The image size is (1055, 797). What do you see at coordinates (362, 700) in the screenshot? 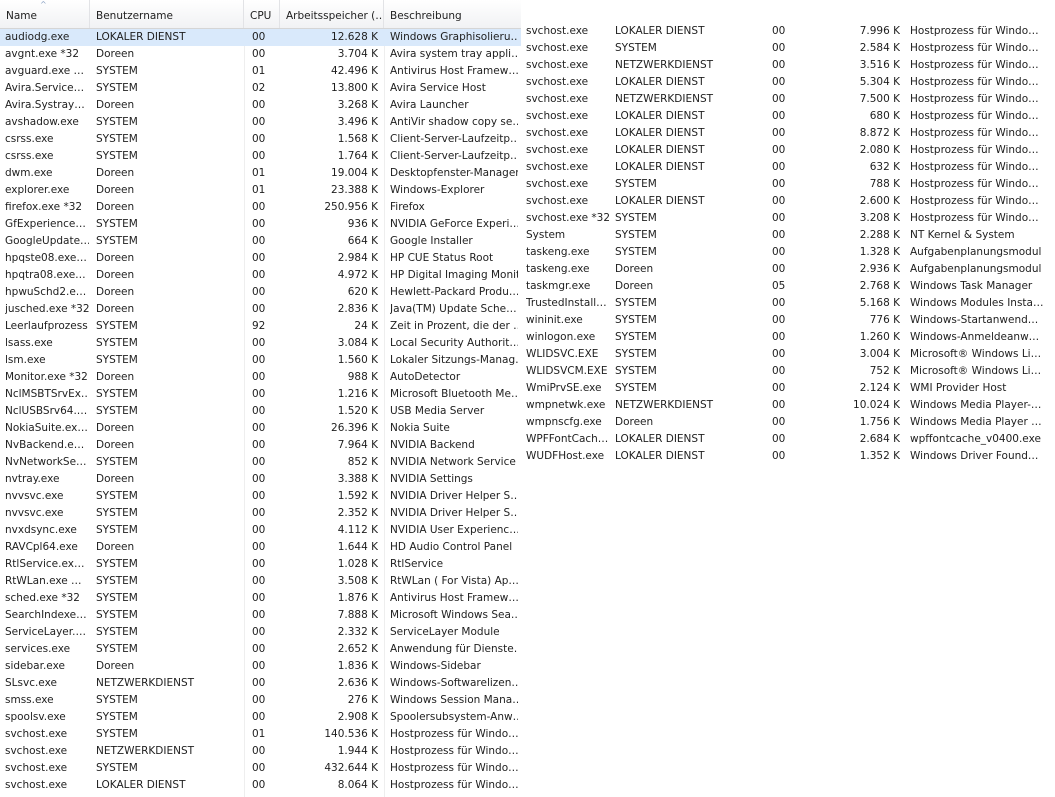
I see `process-memory: 276 K` at bounding box center [362, 700].